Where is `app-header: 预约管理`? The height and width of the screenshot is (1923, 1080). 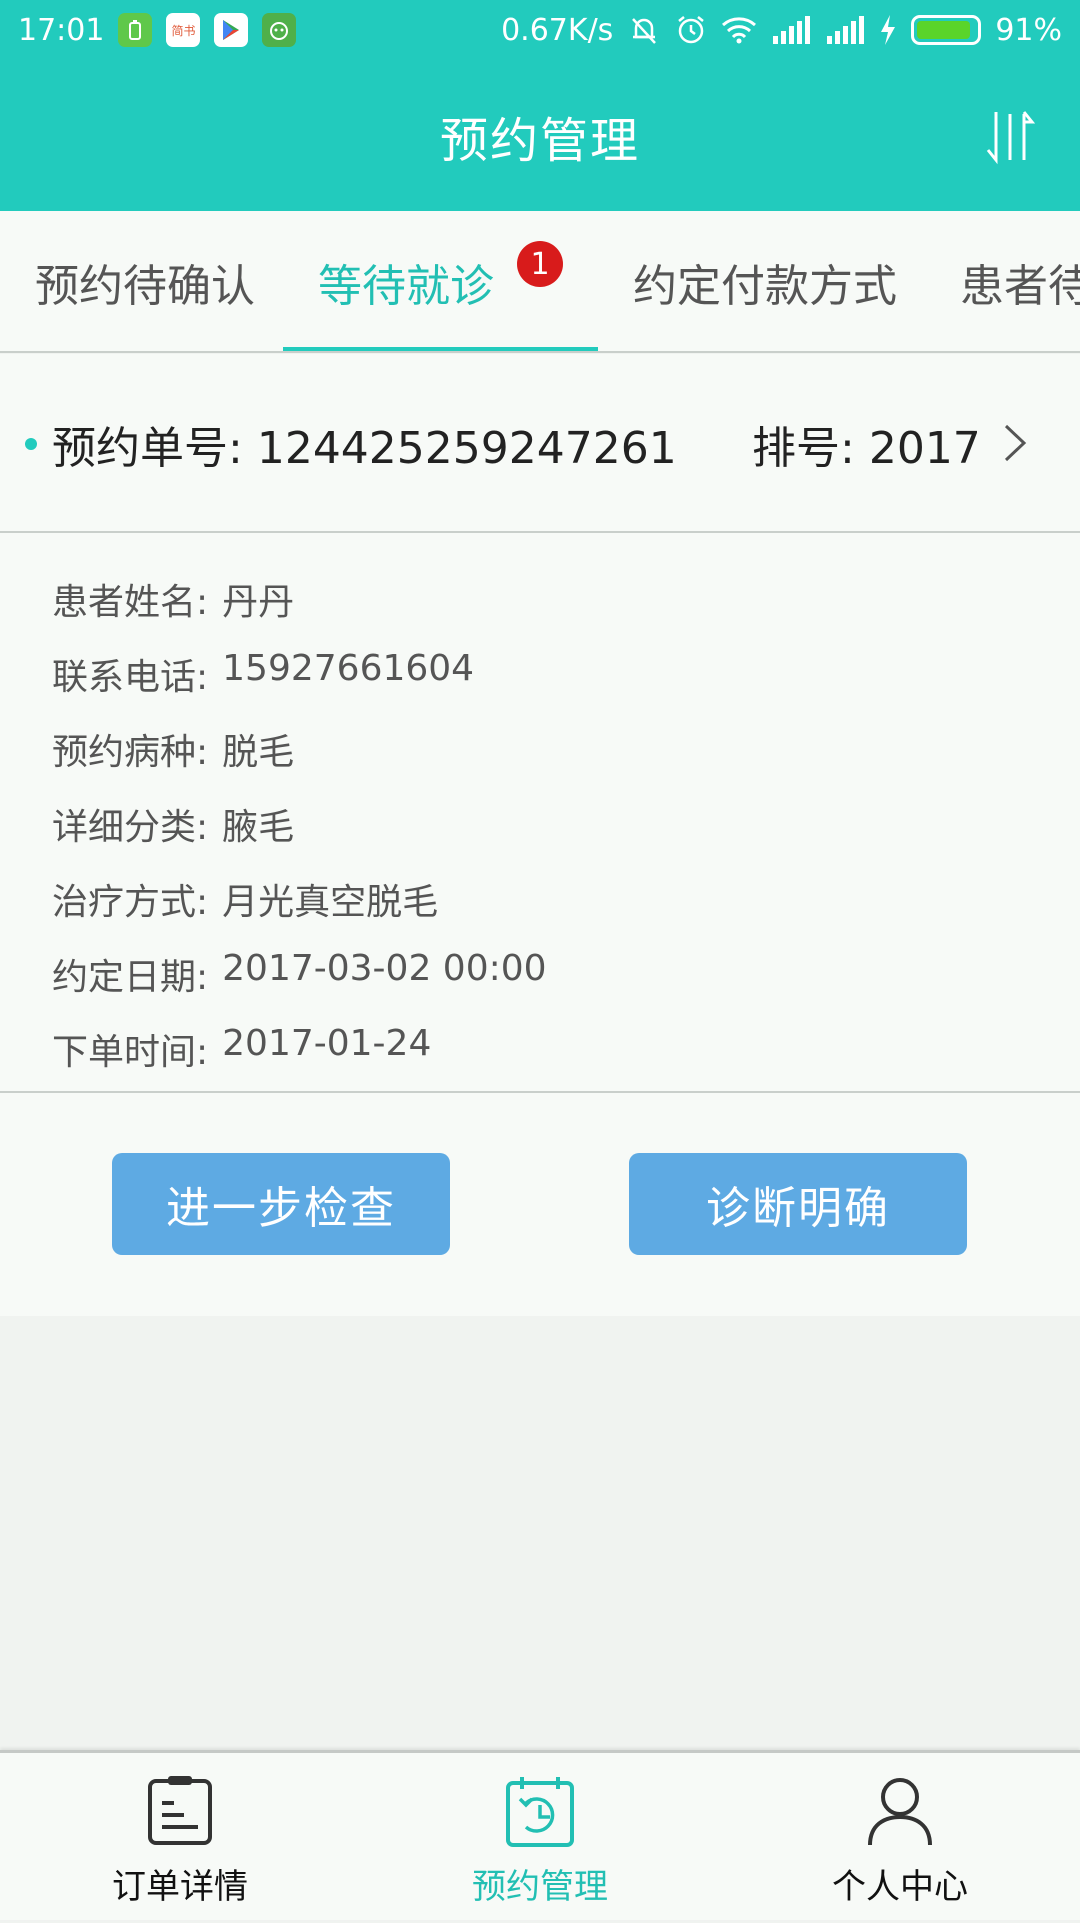 app-header: 预约管理 is located at coordinates (540, 135).